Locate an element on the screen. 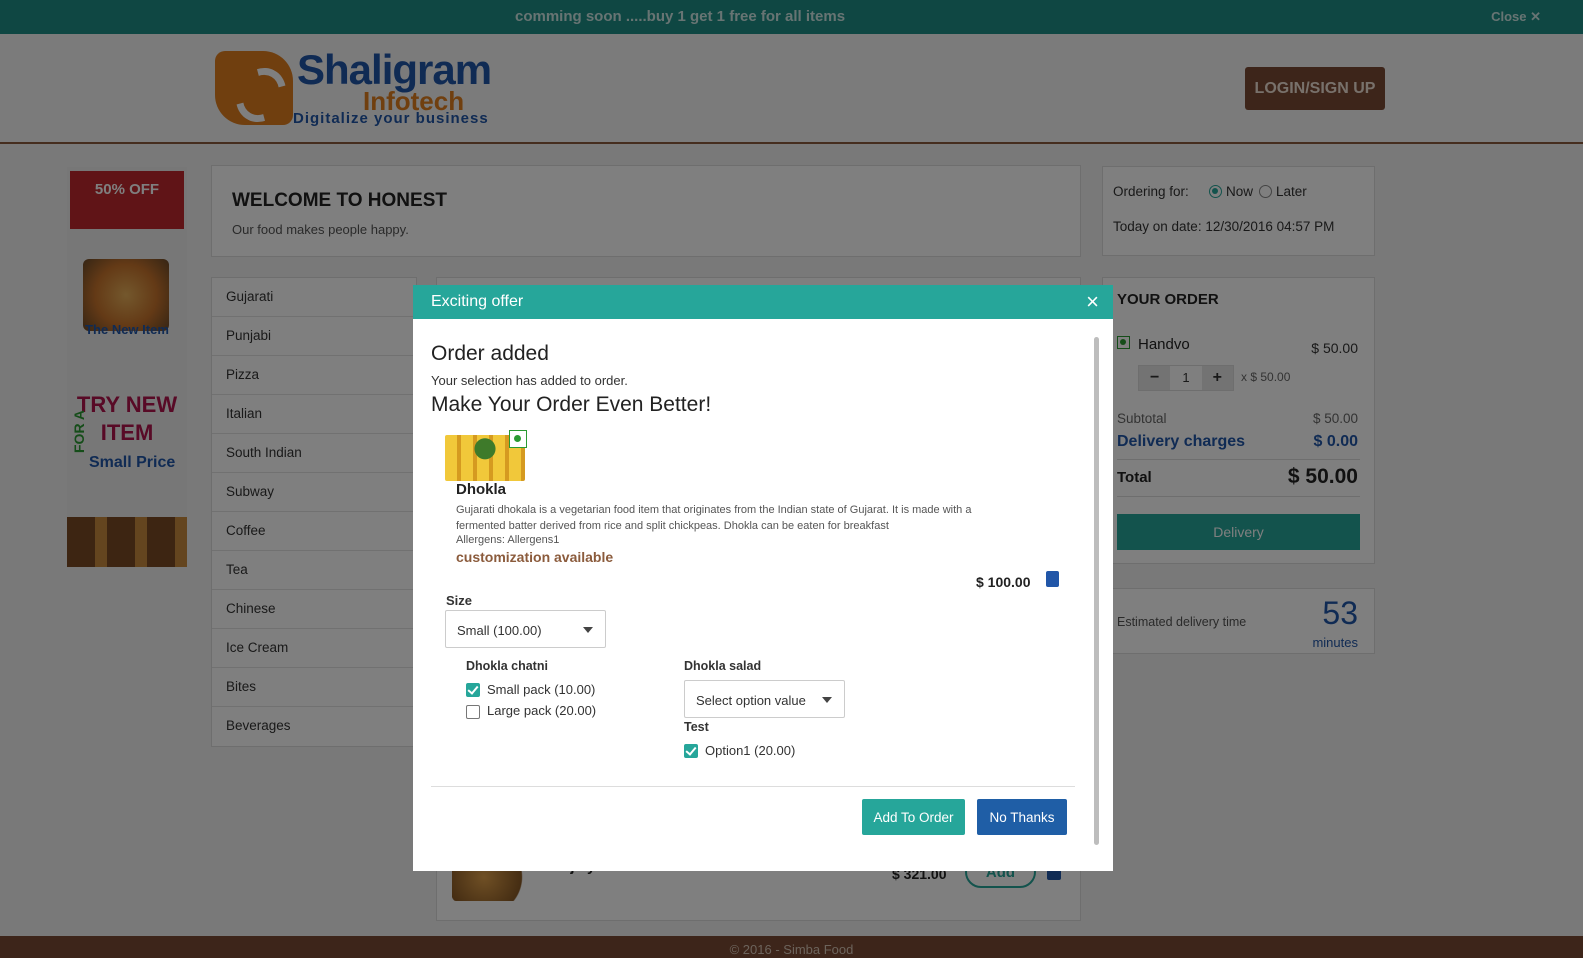 Image resolution: width=1583 pixels, height=958 pixels. salad-label: Dhokla salad is located at coordinates (723, 666).